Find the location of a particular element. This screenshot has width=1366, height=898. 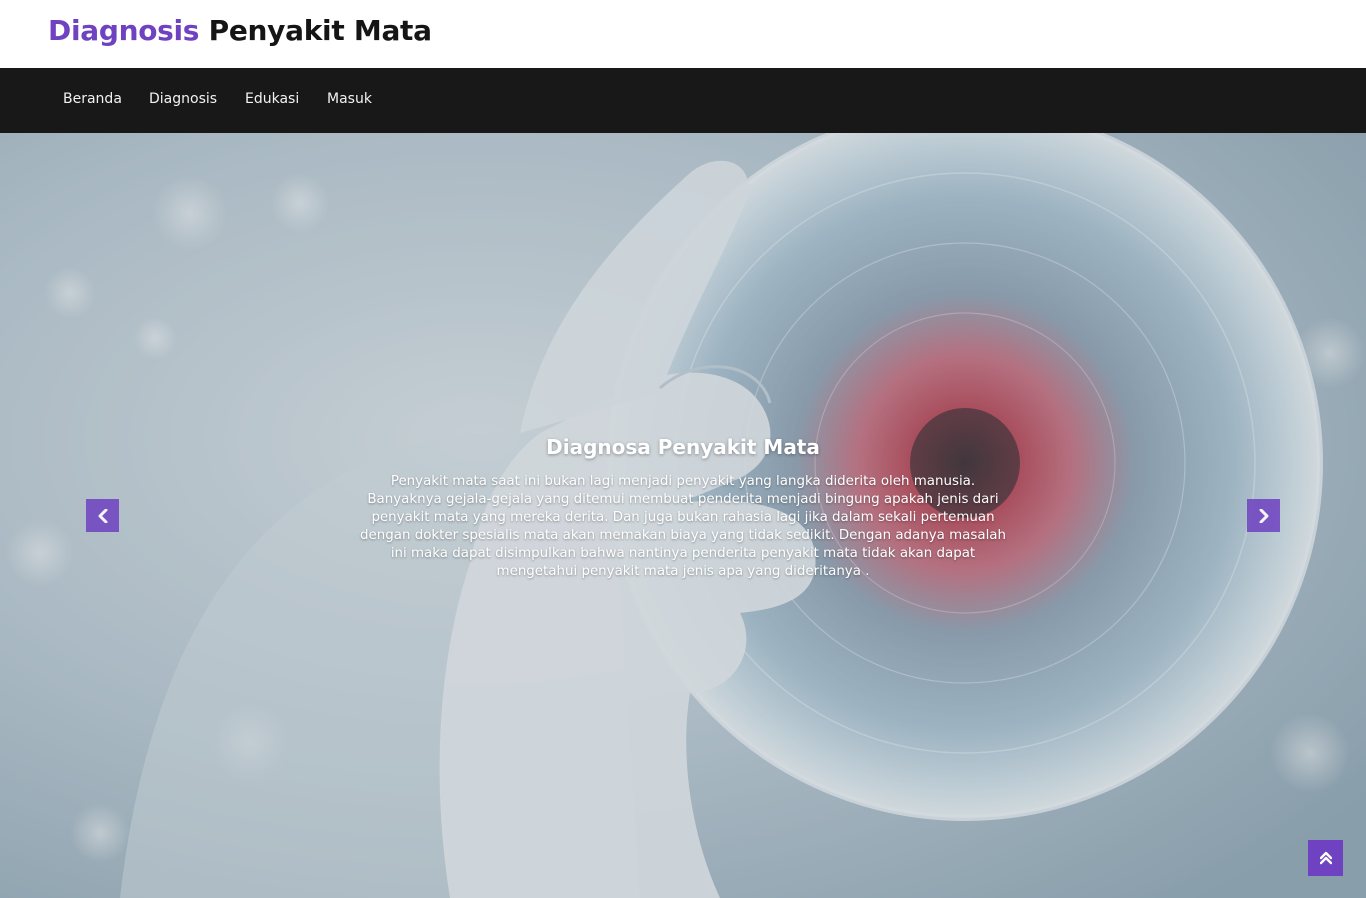

site-brand: Diagnosis Penyakit Mata is located at coordinates (240, 30).